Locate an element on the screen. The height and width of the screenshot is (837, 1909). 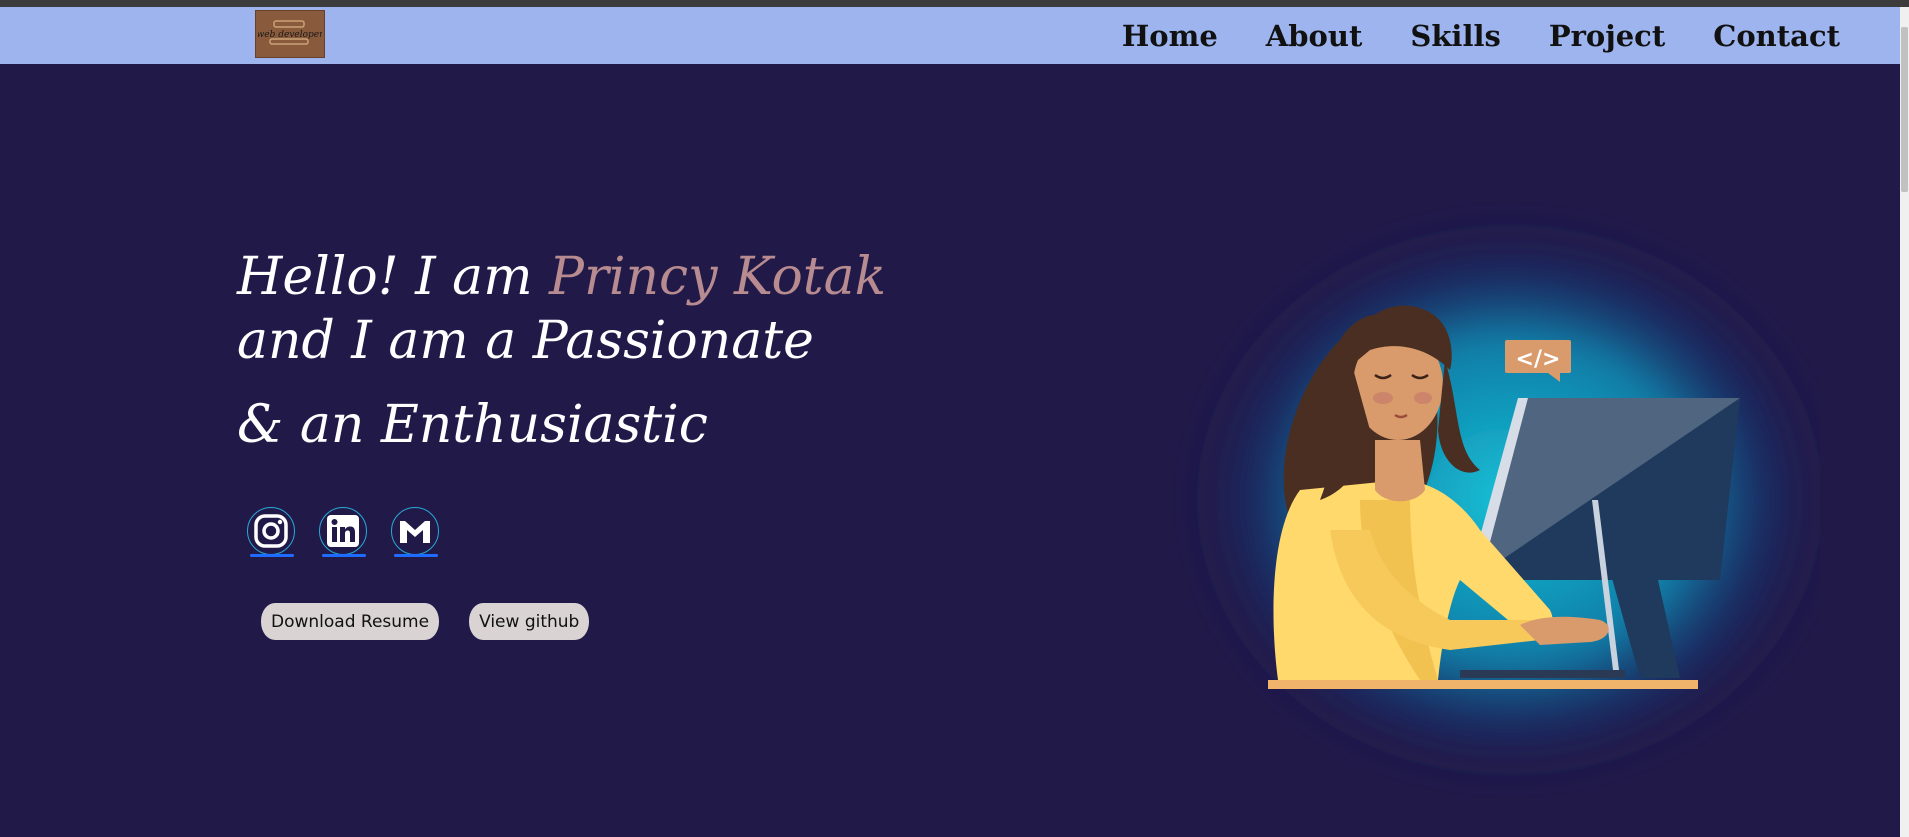
gmail-link is located at coordinates (415, 532).